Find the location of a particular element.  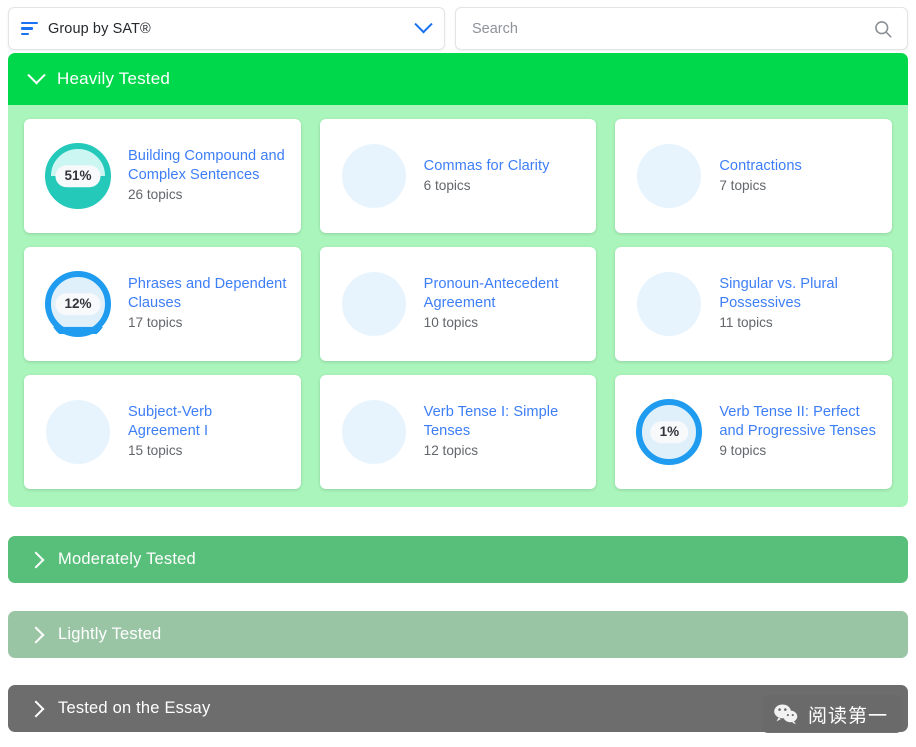

topic-card-text: Verb Tense I: Simple Tenses 12 topics is located at coordinates (503, 432).